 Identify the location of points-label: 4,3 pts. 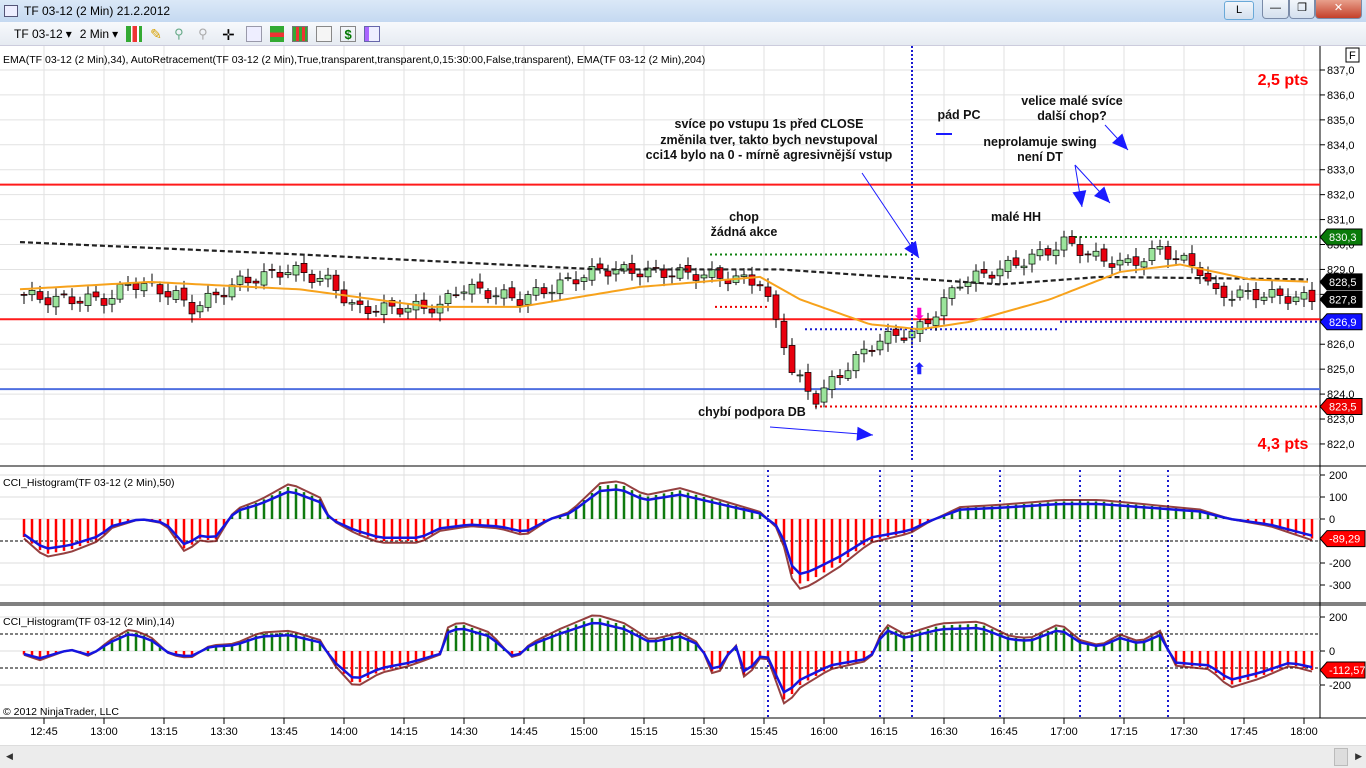
(1283, 444).